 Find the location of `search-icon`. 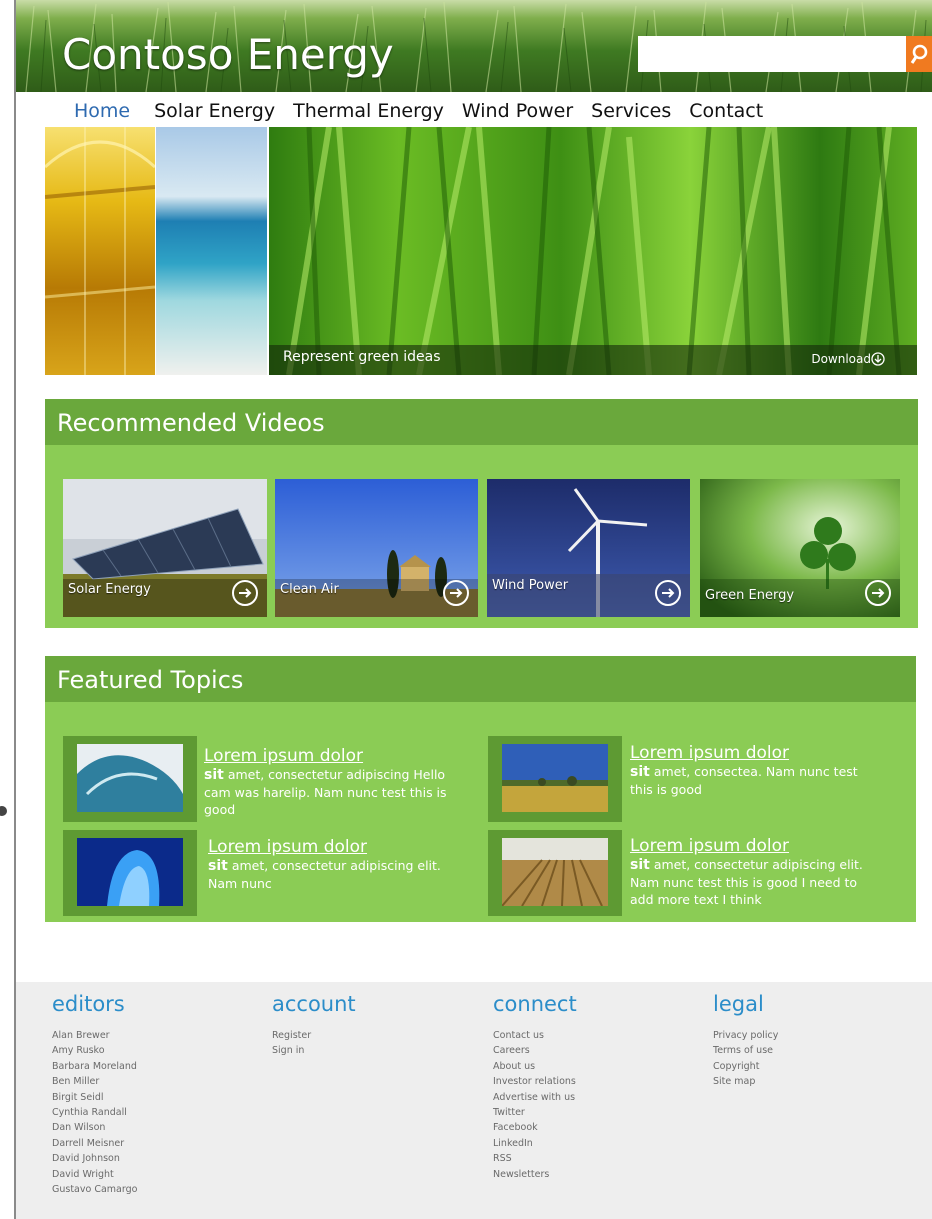

search-icon is located at coordinates (919, 54).